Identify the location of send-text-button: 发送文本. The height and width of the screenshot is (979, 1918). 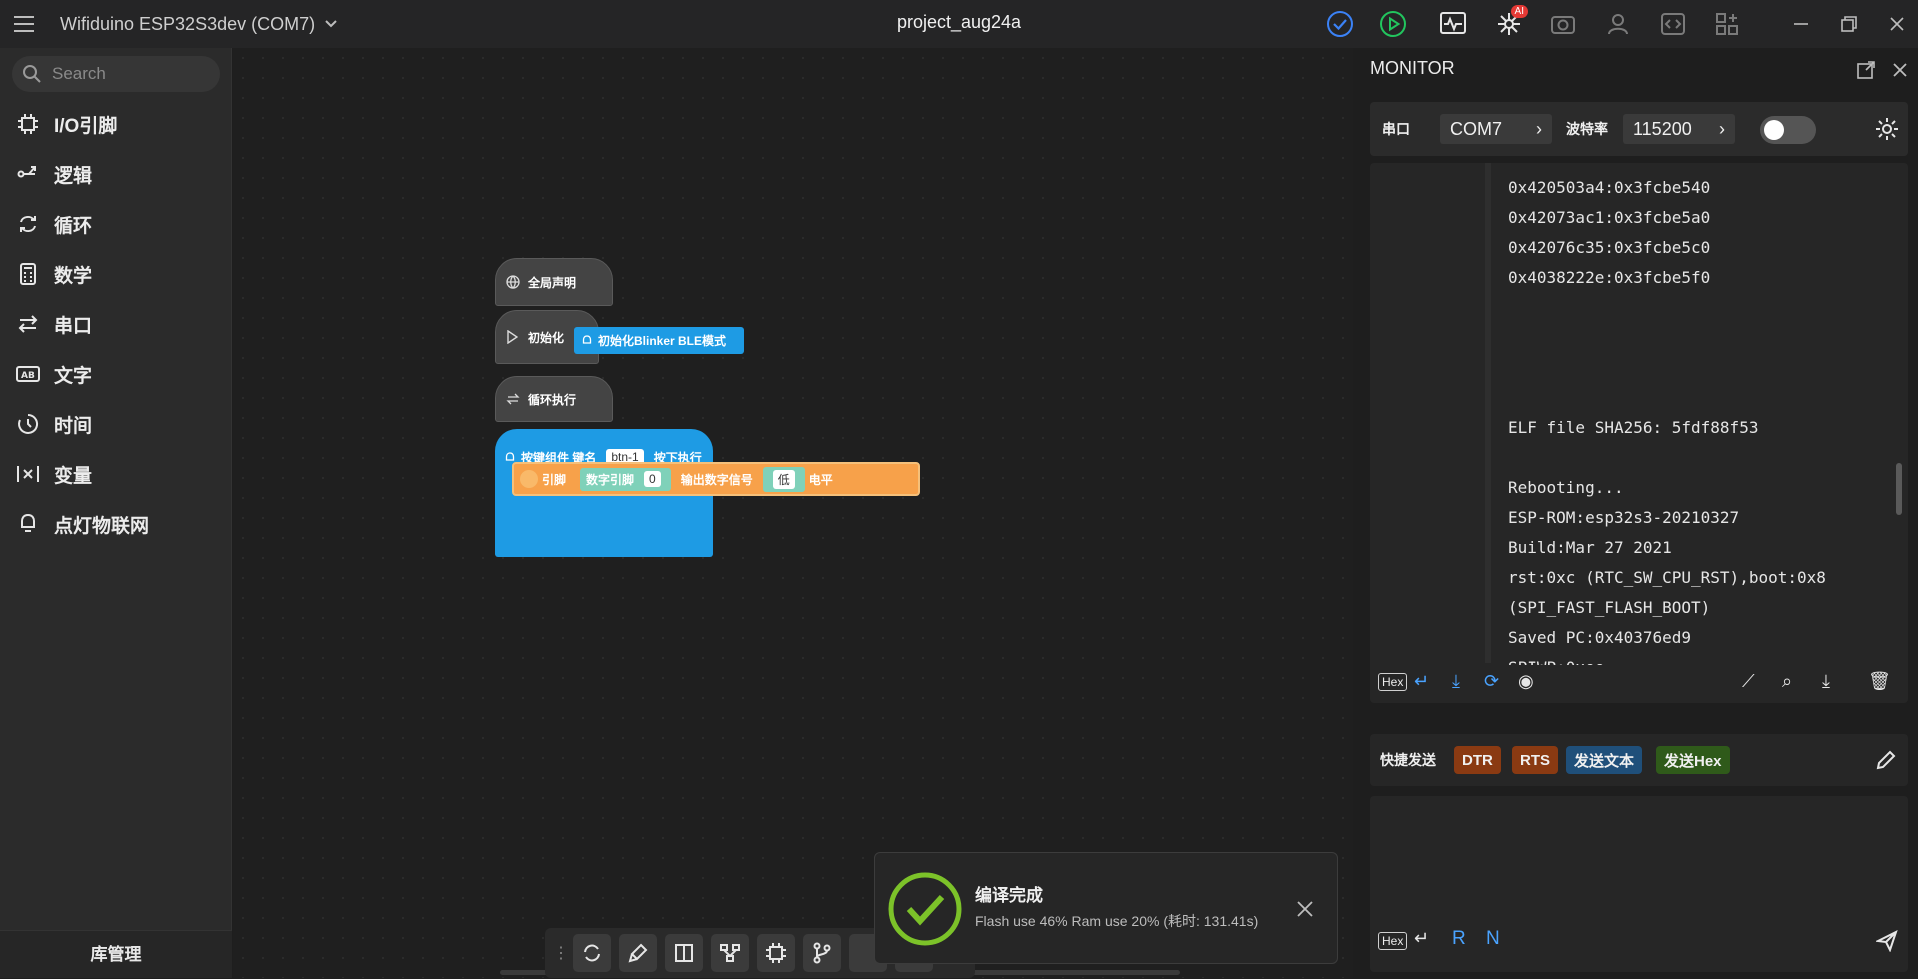
(1604, 760).